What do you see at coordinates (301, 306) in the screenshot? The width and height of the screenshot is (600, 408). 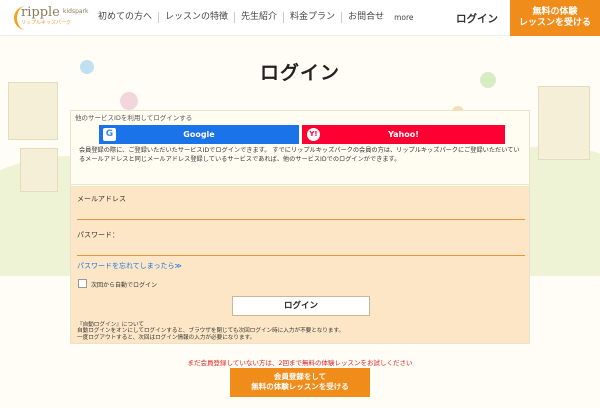 I see `login-submit-button: ログイン` at bounding box center [301, 306].